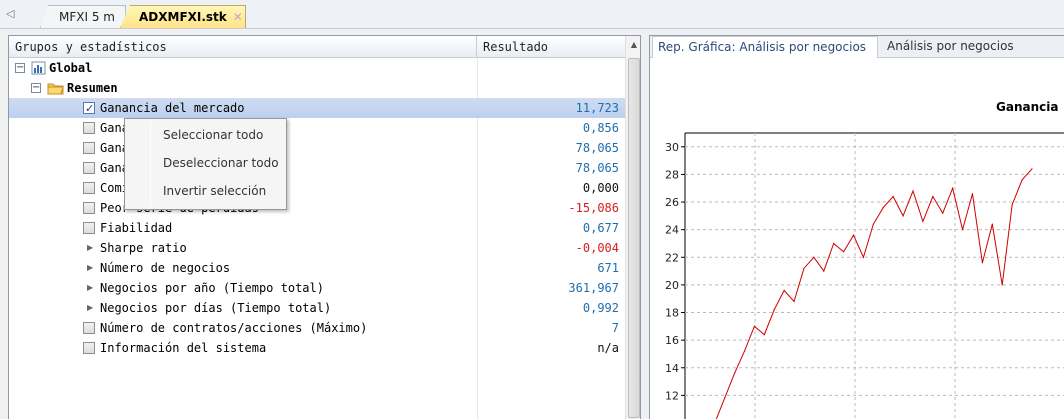 The height and width of the screenshot is (419, 1064). I want to click on row-value: 0,000, so click(600, 188).